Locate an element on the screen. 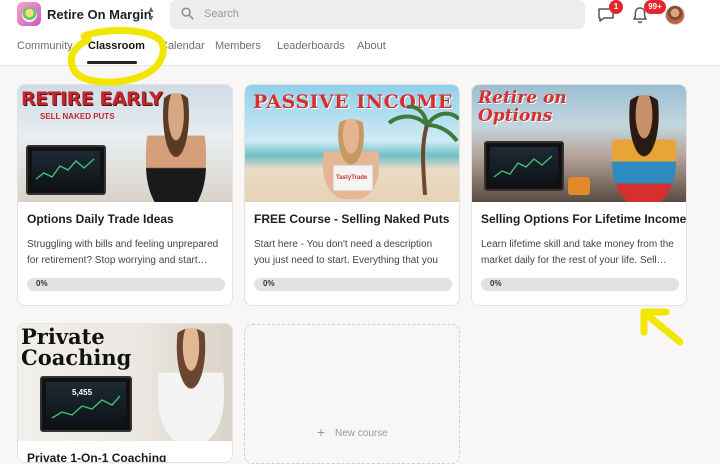 This screenshot has height=464, width=720. user-avatar is located at coordinates (675, 15).